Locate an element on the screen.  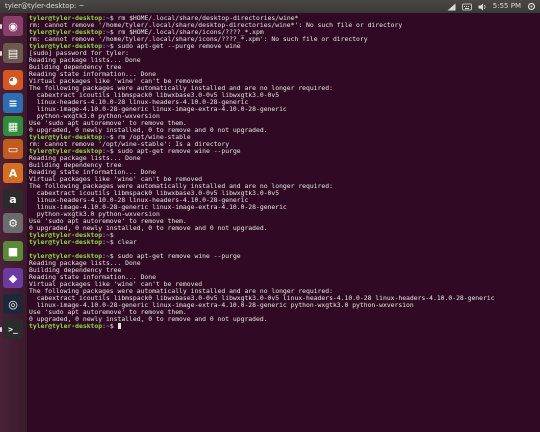
launcher-firefox-button: ◕ is located at coordinates (13, 80).